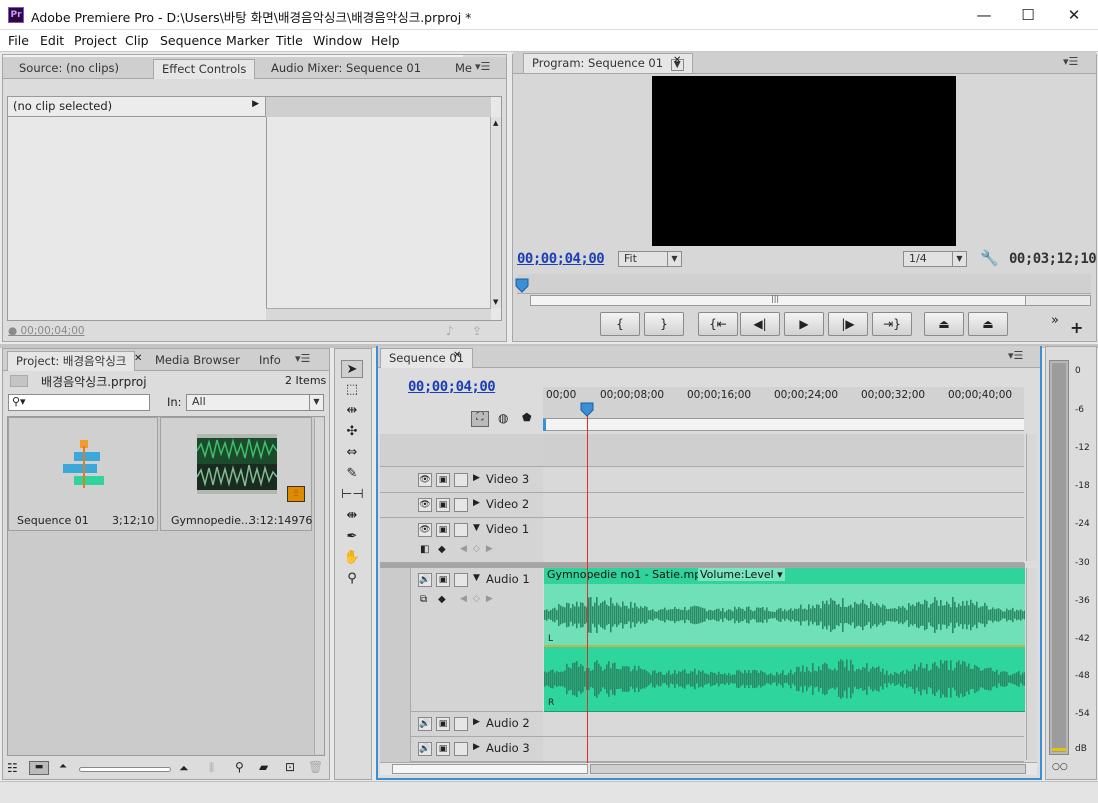 The image size is (1098, 803). I want to click on ec-timecode: ● 00;00;04;00, so click(46, 331).